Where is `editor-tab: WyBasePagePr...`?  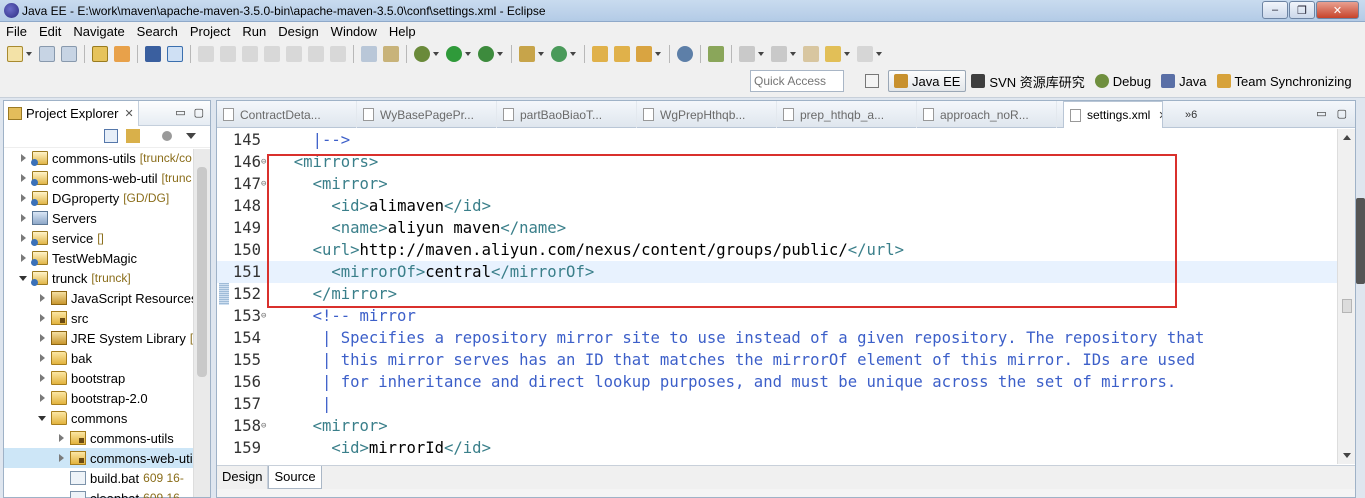
editor-tab: WyBasePagePr... is located at coordinates (427, 114).